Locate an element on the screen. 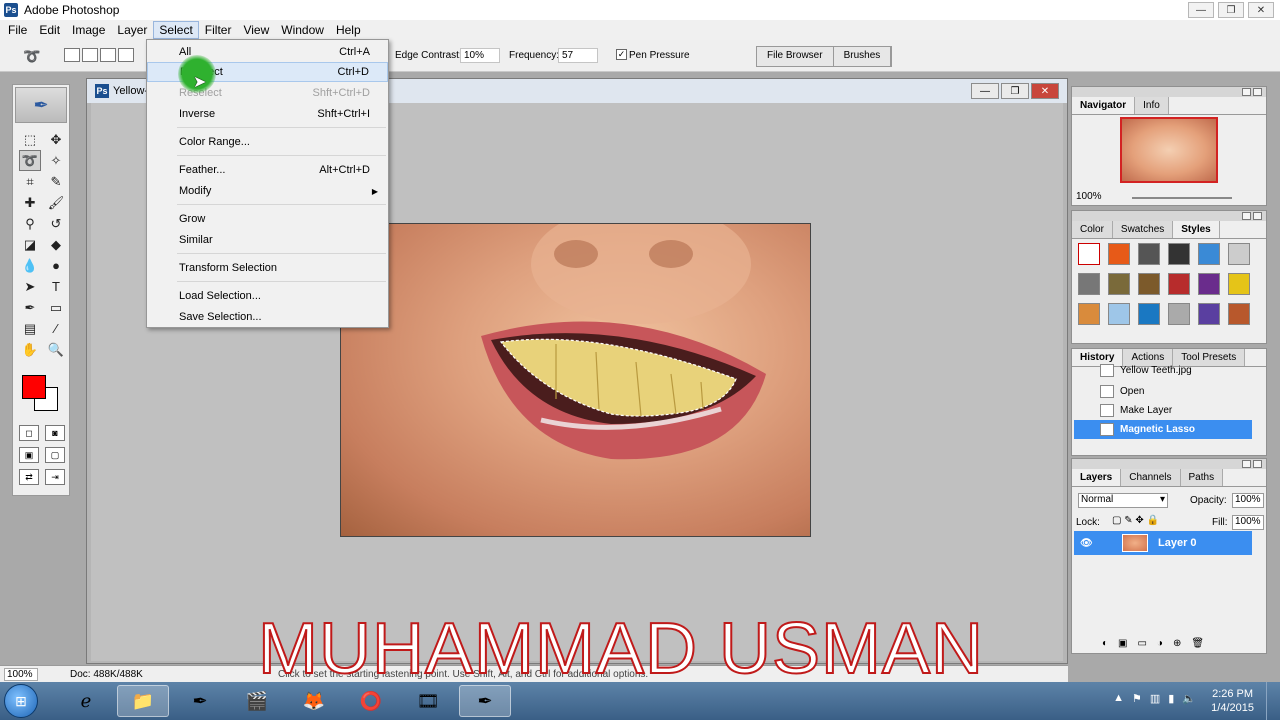 The height and width of the screenshot is (720, 1280). minimize-button: — is located at coordinates (1201, 10).